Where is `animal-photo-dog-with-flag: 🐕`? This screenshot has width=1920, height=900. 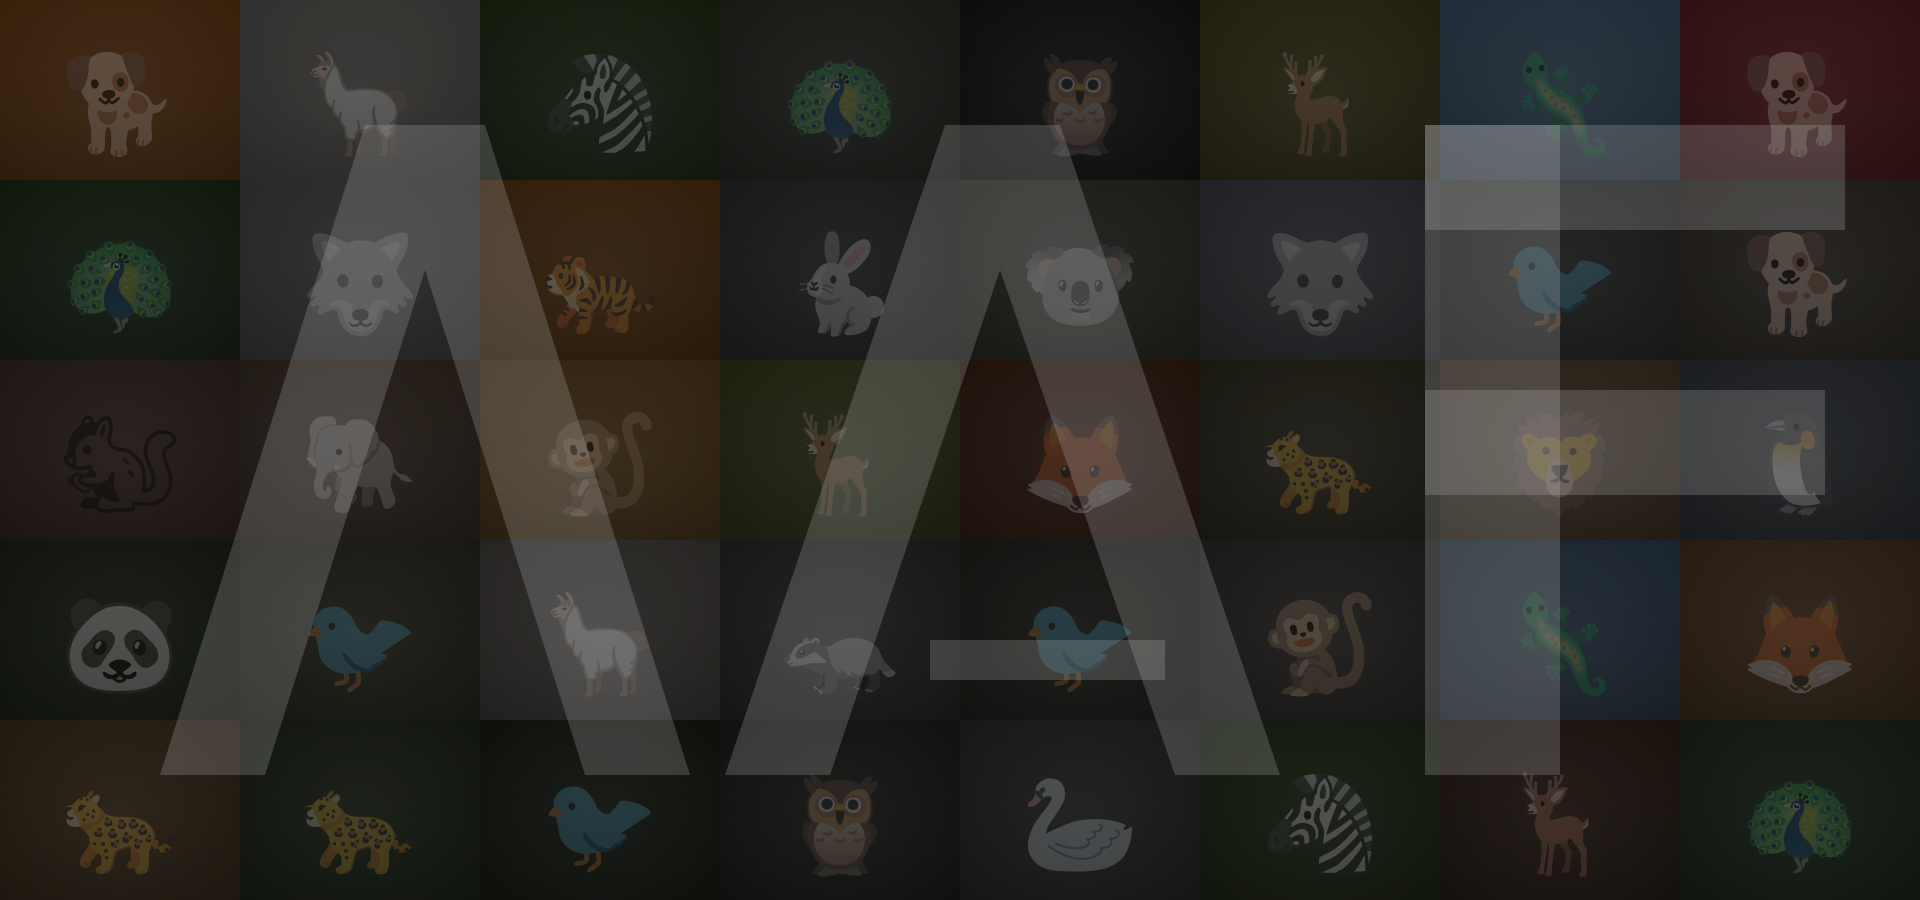 animal-photo-dog-with-flag: 🐕 is located at coordinates (1800, 90).